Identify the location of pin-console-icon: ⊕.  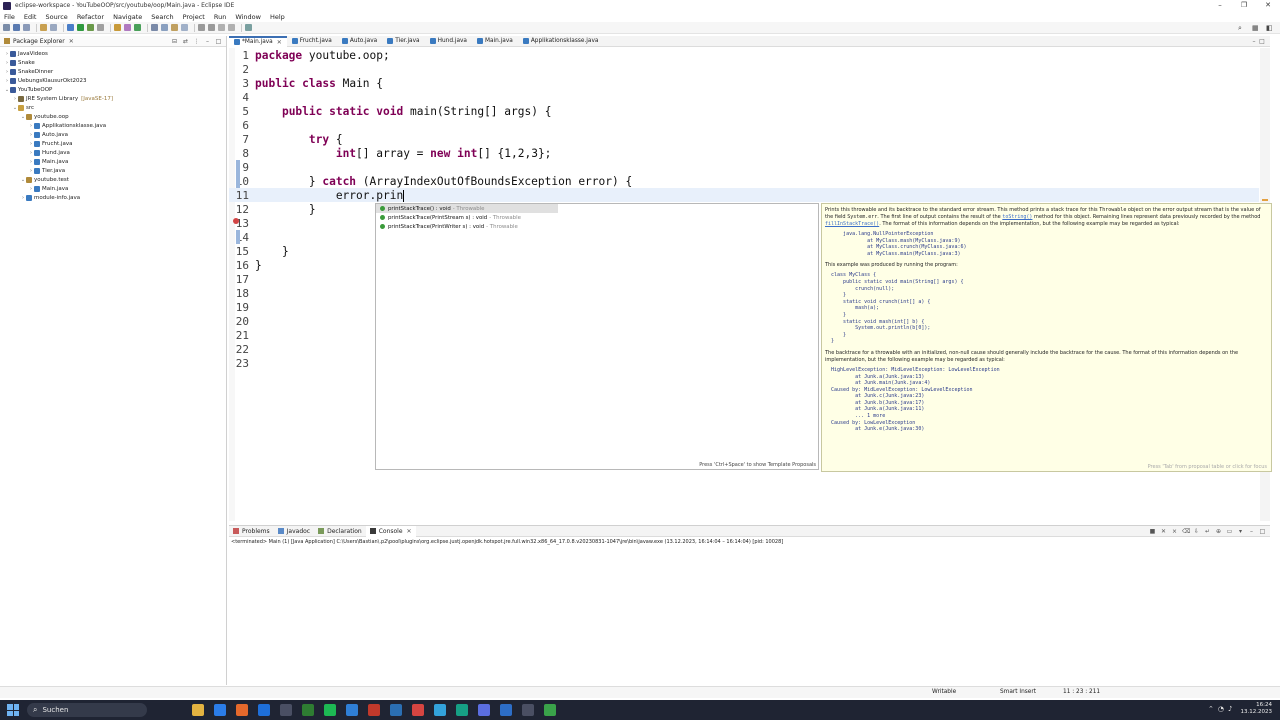
(1218, 531).